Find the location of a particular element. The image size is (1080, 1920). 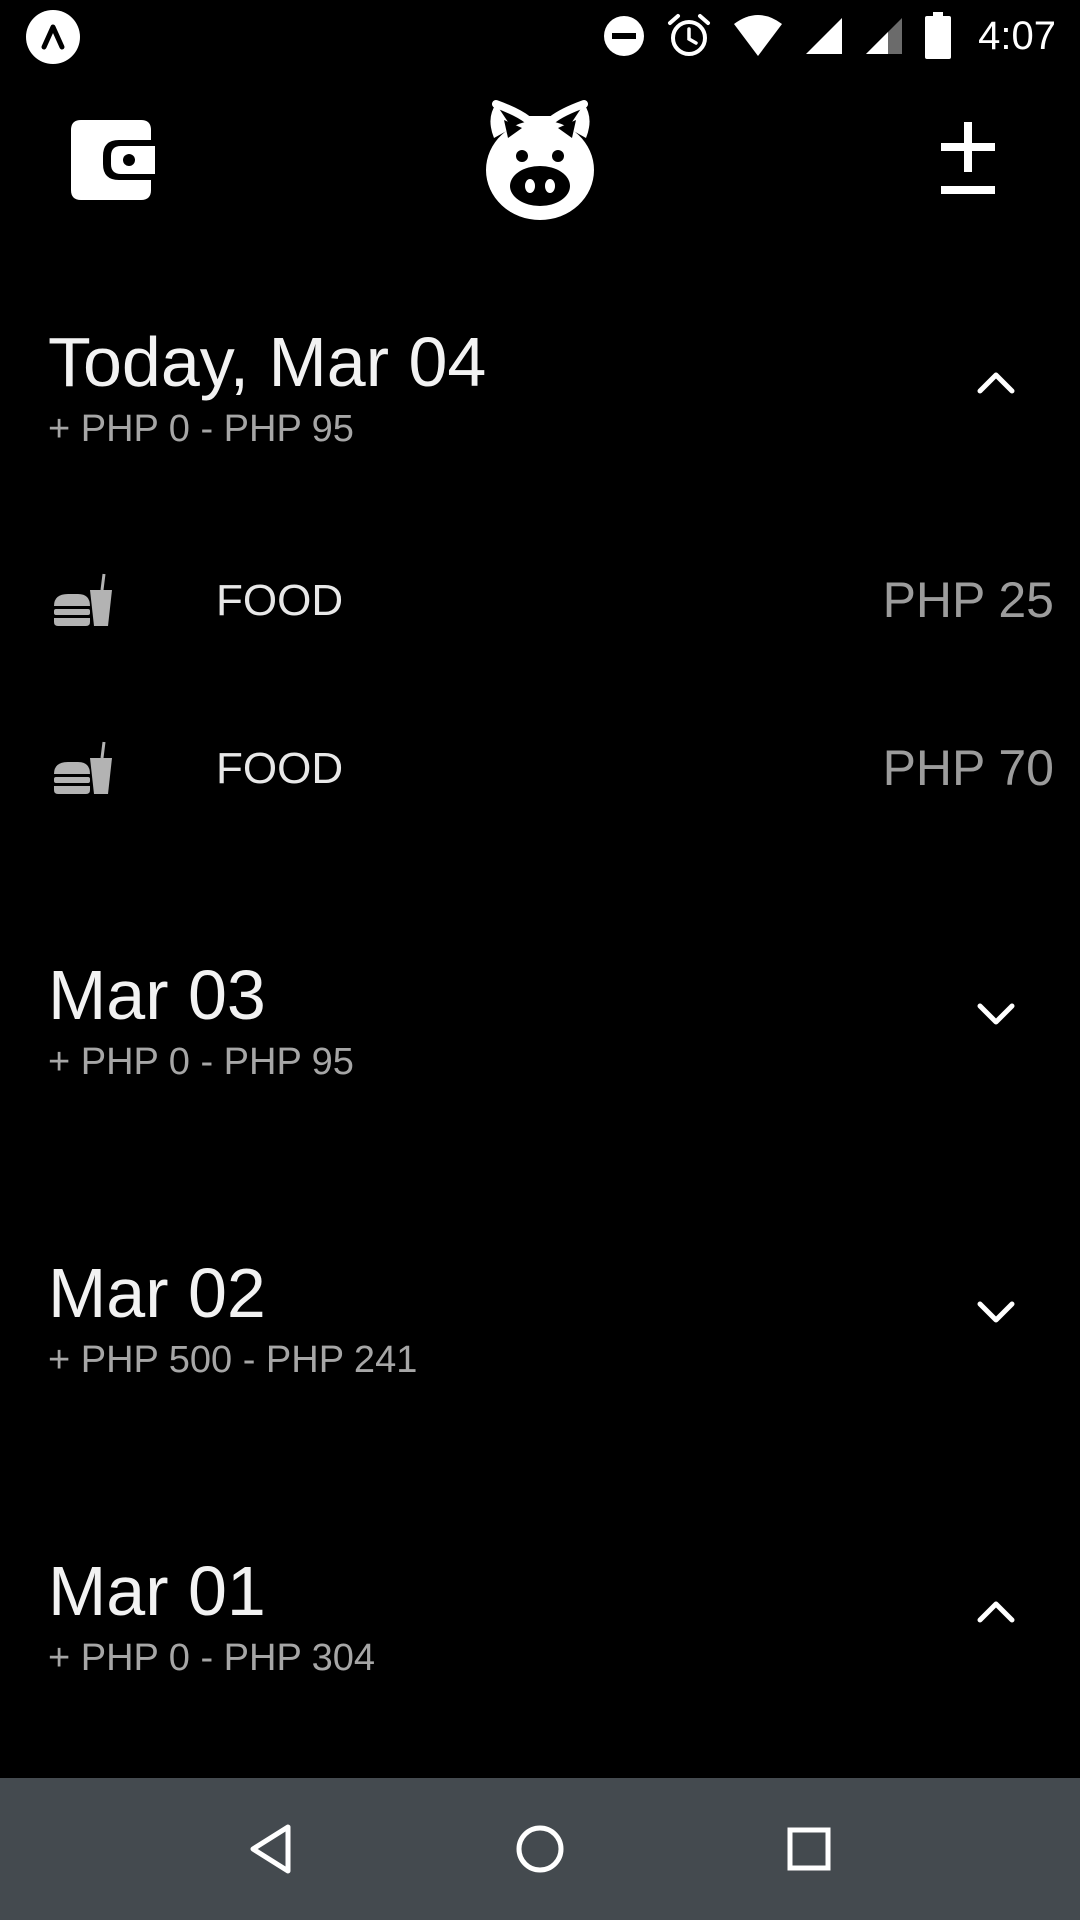

alarm-icon is located at coordinates (689, 35).